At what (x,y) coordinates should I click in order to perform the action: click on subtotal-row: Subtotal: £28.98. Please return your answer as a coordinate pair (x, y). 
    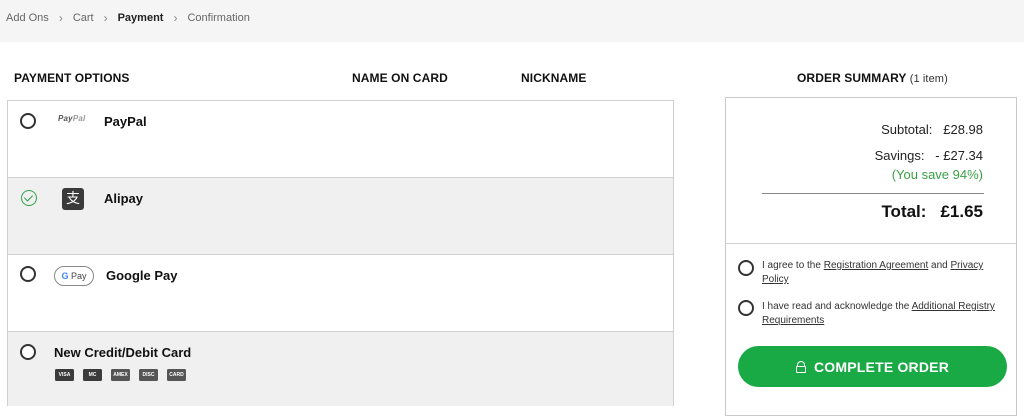
    Looking at the image, I should click on (932, 129).